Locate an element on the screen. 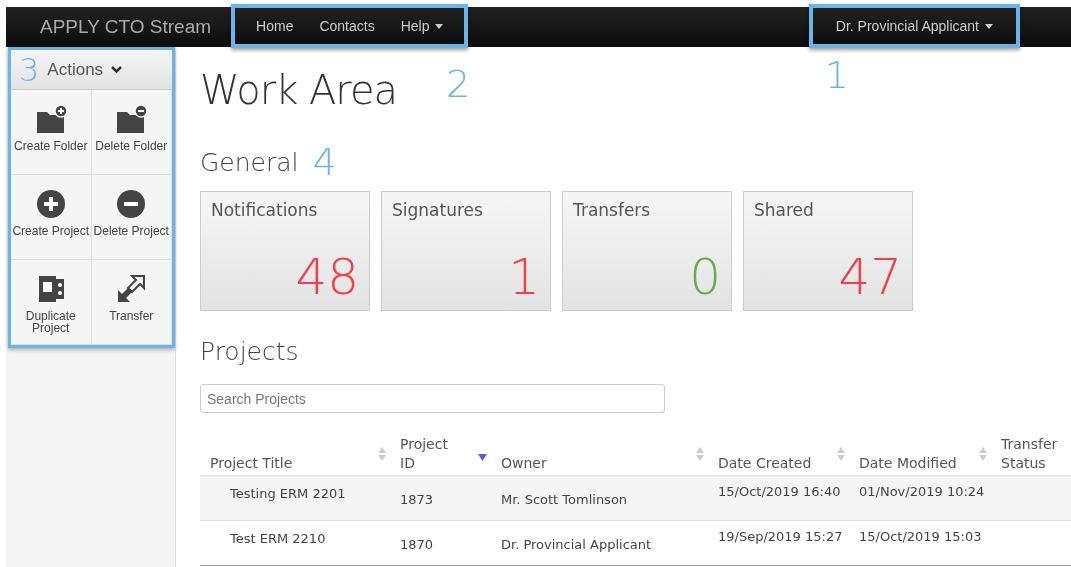 The height and width of the screenshot is (567, 1071). table-cell-text: 15/Oct/2019 16:40 is located at coordinates (779, 492).